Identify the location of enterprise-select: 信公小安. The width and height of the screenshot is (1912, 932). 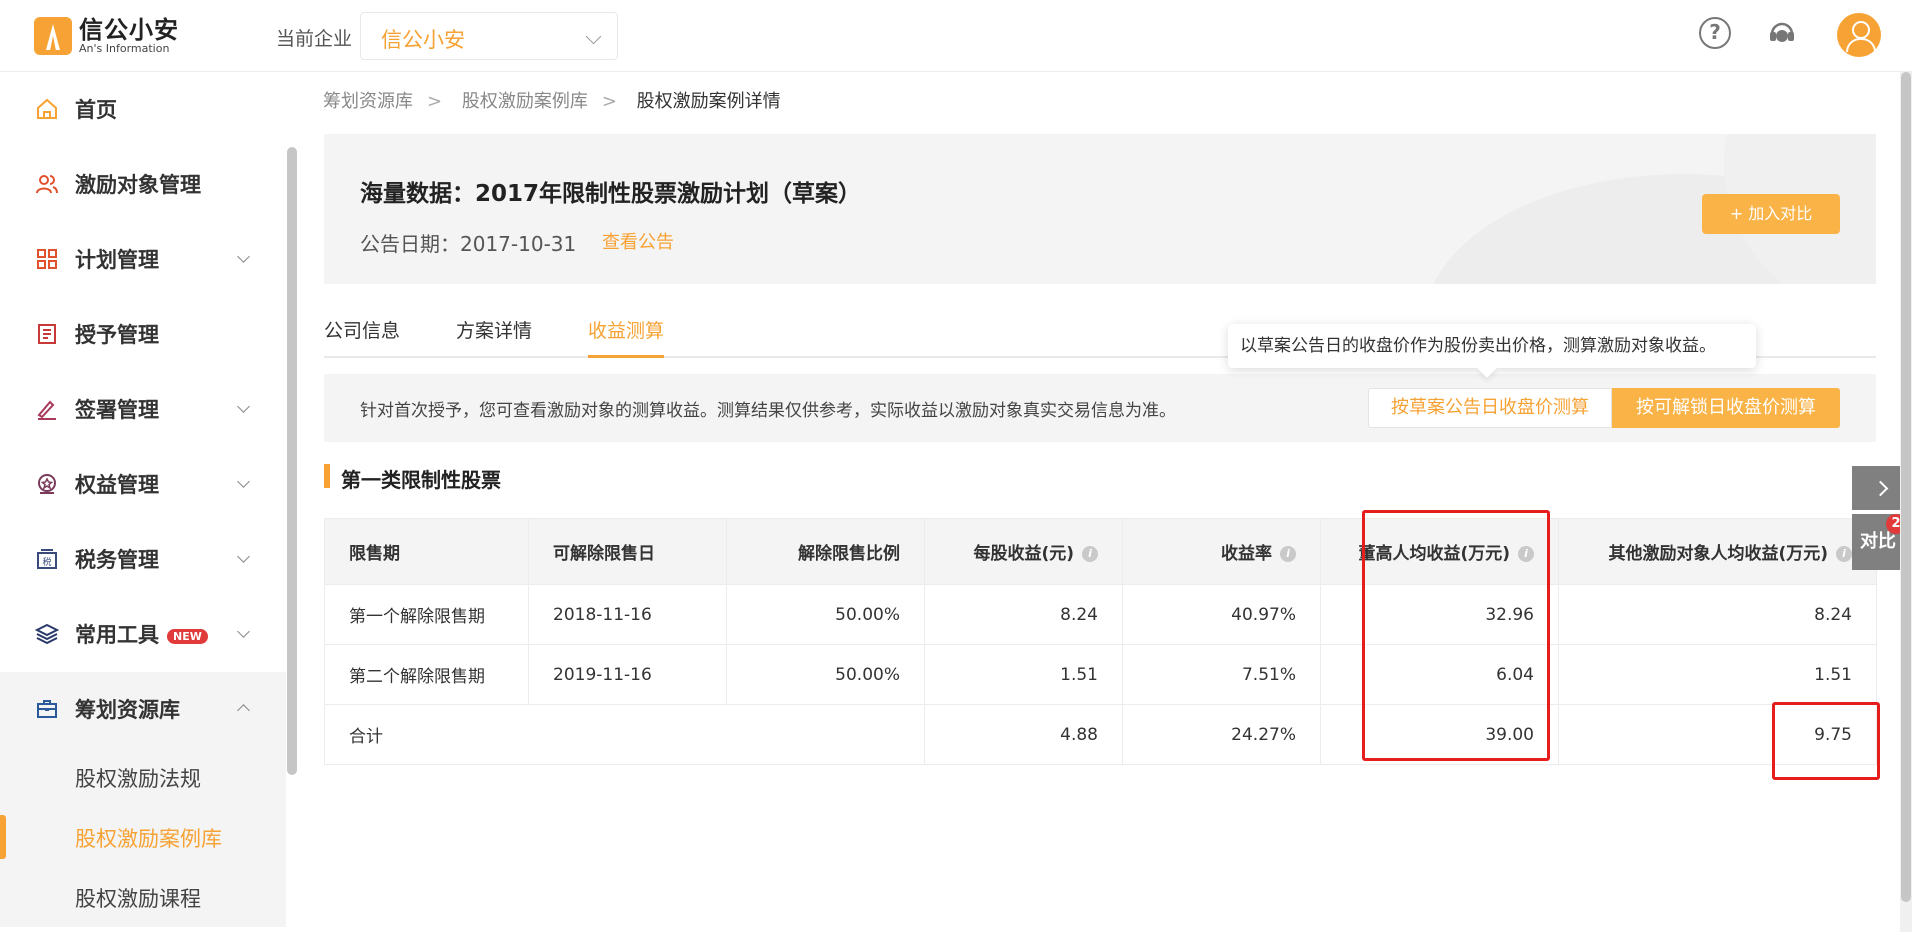
(489, 36).